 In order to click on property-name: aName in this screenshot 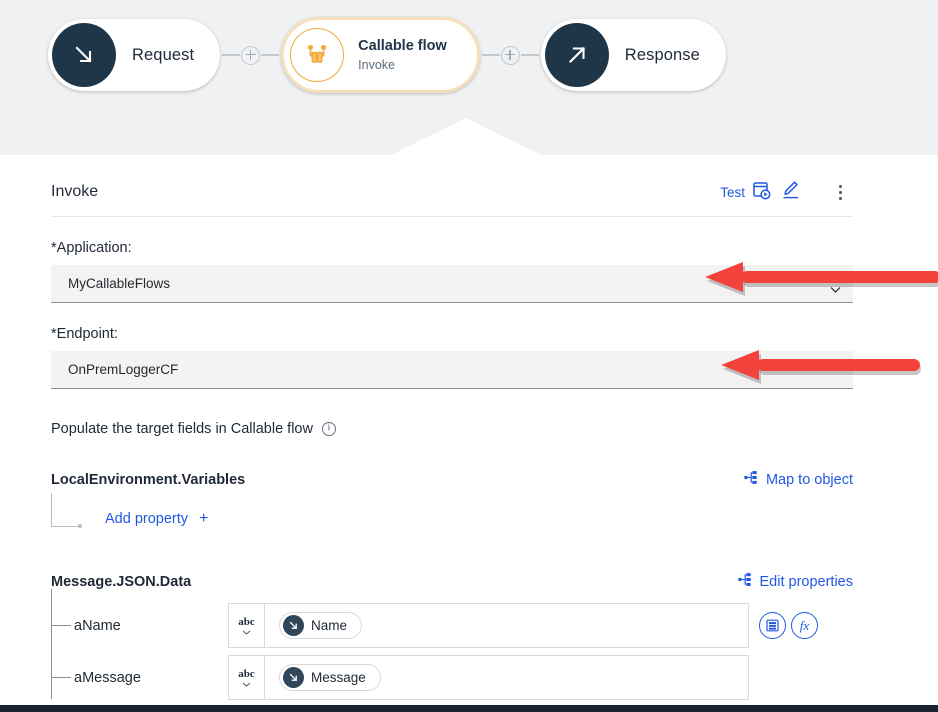, I will do `click(97, 625)`.